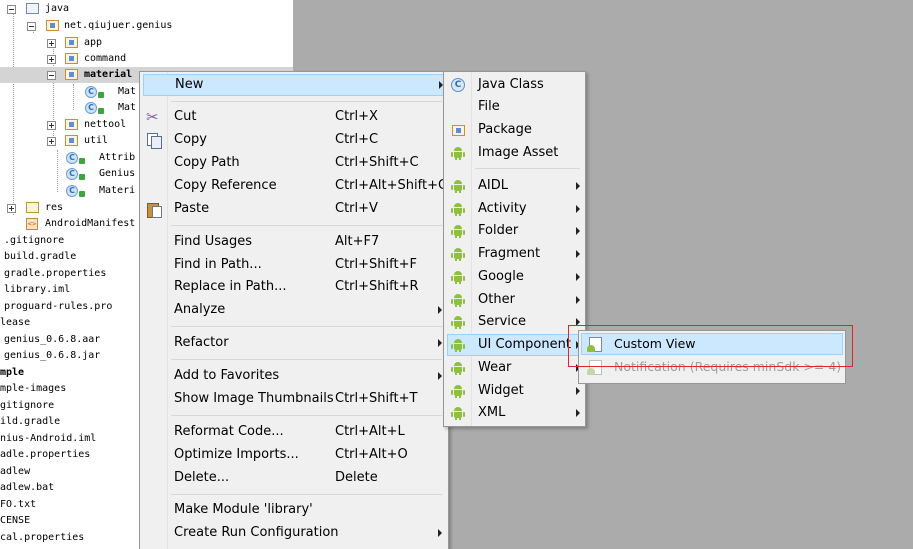 The width and height of the screenshot is (913, 549). I want to click on menu-item-copy-path: Copy Path Ctrl+Shift+C, so click(294, 163).